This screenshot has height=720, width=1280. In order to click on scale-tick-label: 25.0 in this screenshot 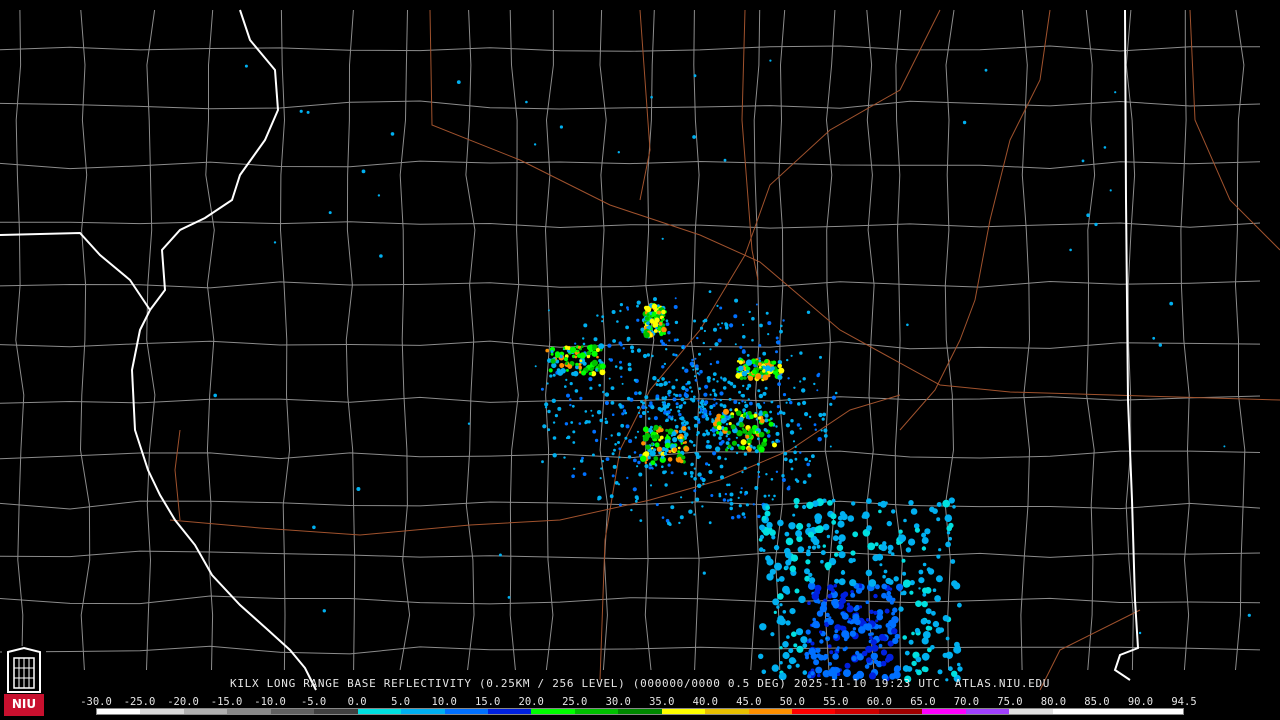, I will do `click(575, 702)`.